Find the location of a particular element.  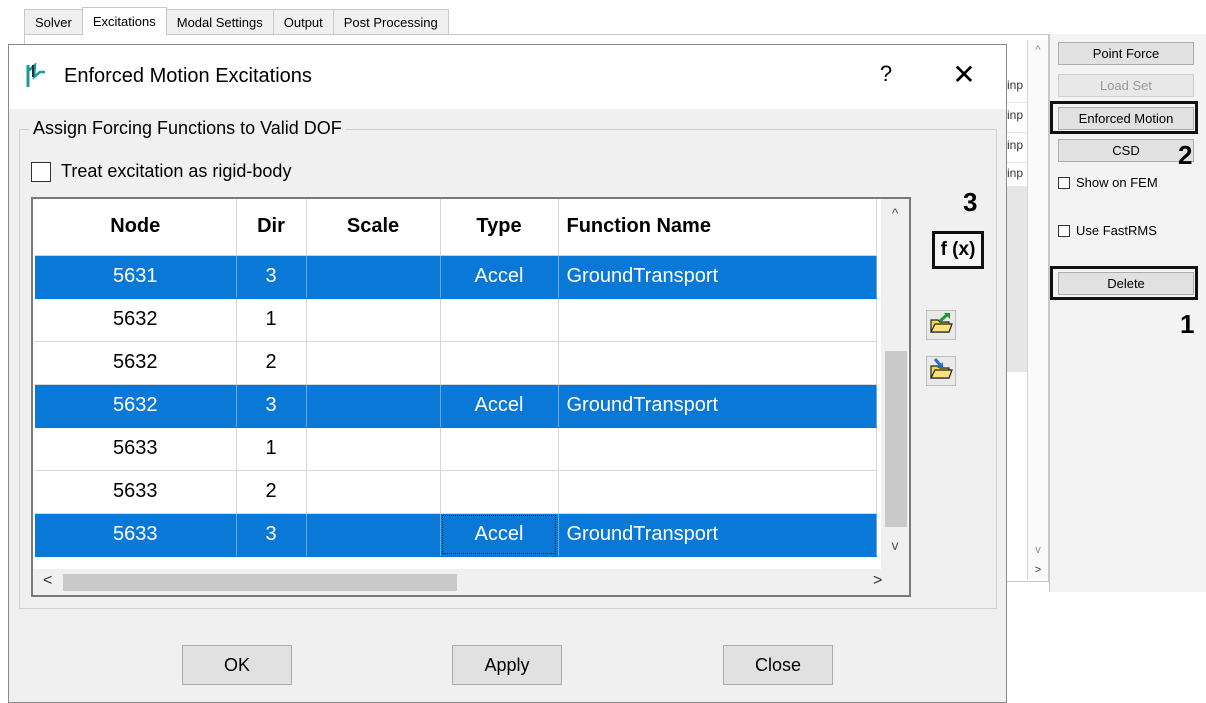

column-header-dir: Dir is located at coordinates (271, 227).